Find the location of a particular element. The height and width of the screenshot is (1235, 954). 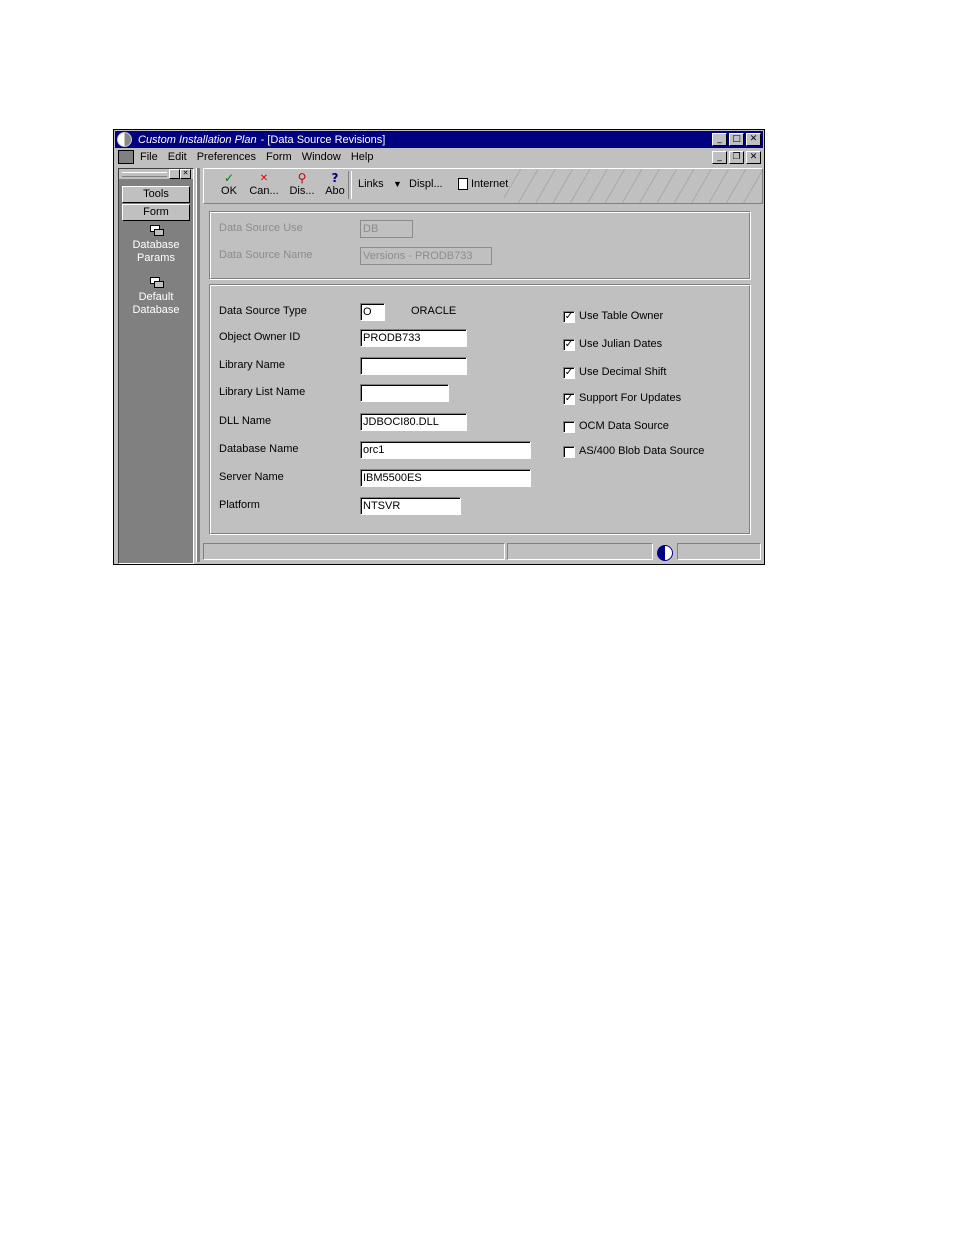

support-for-updates-checkbox: ✓ is located at coordinates (569, 399).